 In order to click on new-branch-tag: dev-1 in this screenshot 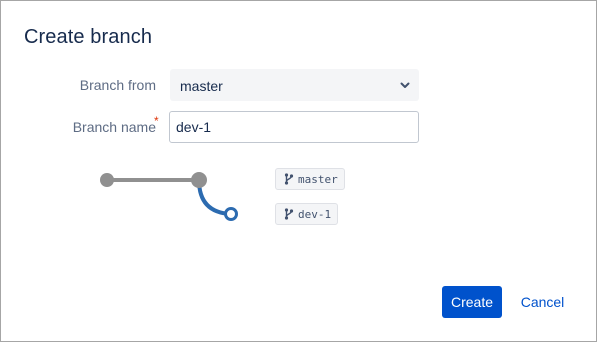, I will do `click(307, 214)`.